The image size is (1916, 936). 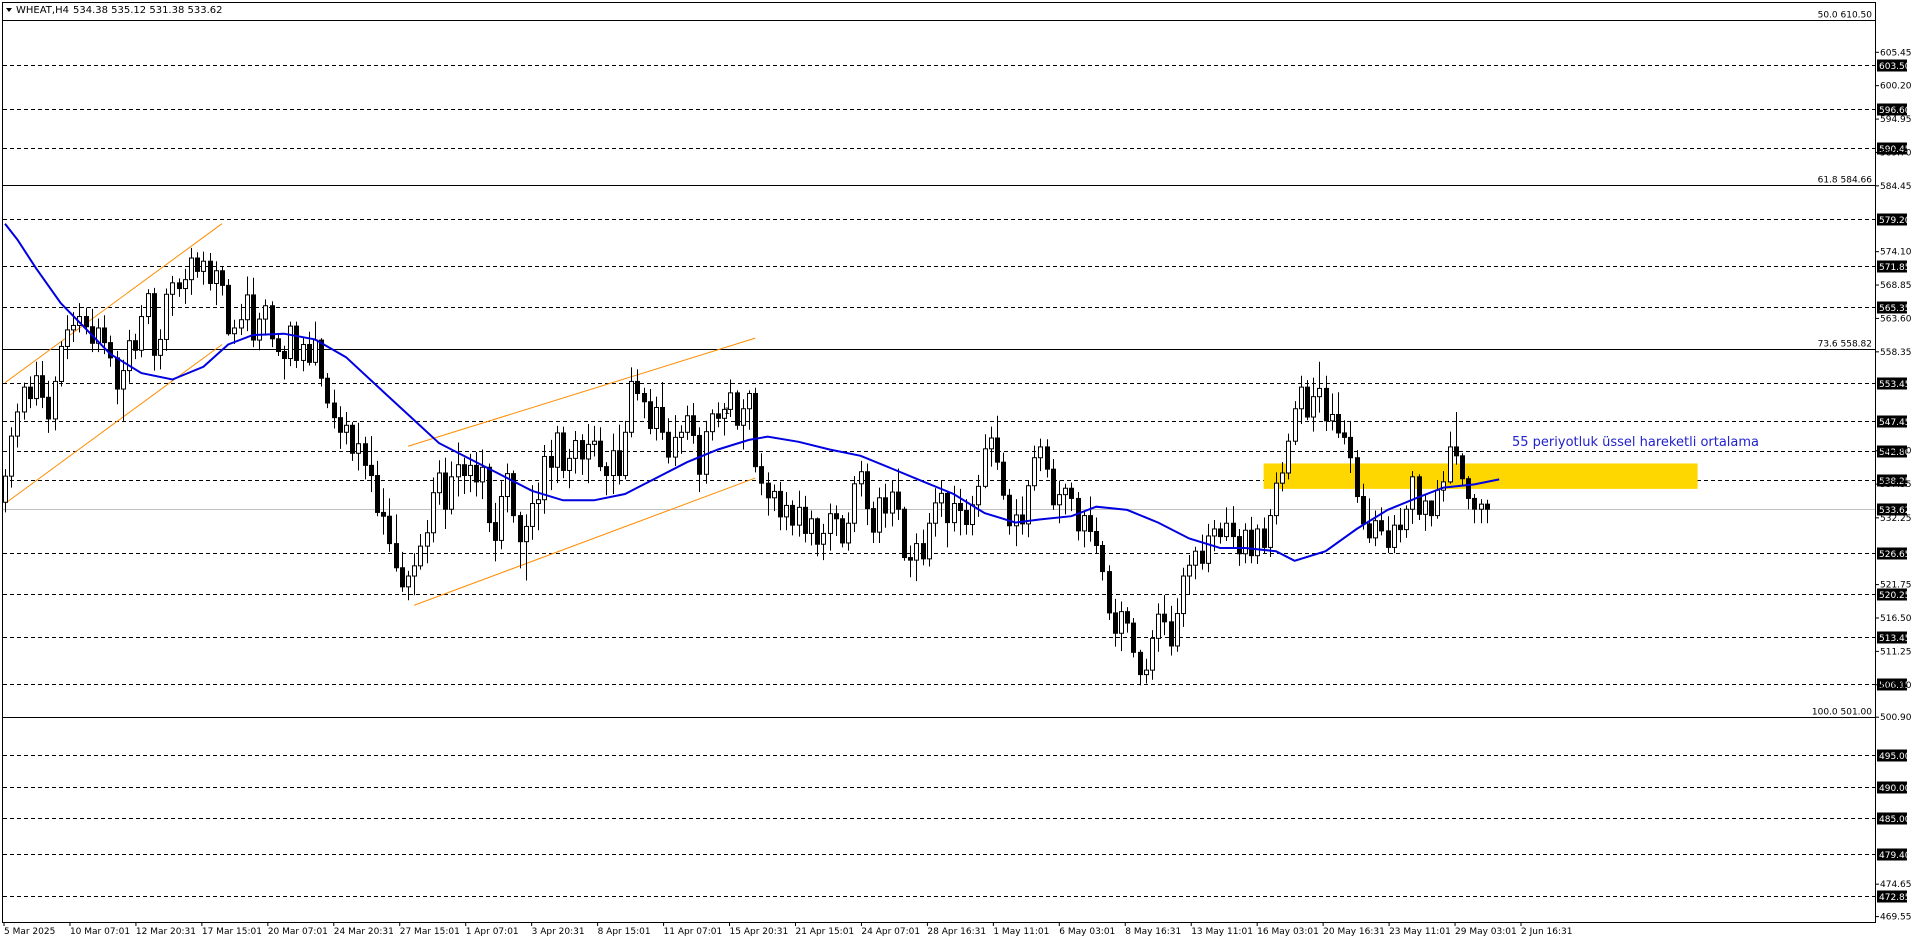 What do you see at coordinates (956, 931) in the screenshot?
I see `x-tick-label: 28 Apr 16:31` at bounding box center [956, 931].